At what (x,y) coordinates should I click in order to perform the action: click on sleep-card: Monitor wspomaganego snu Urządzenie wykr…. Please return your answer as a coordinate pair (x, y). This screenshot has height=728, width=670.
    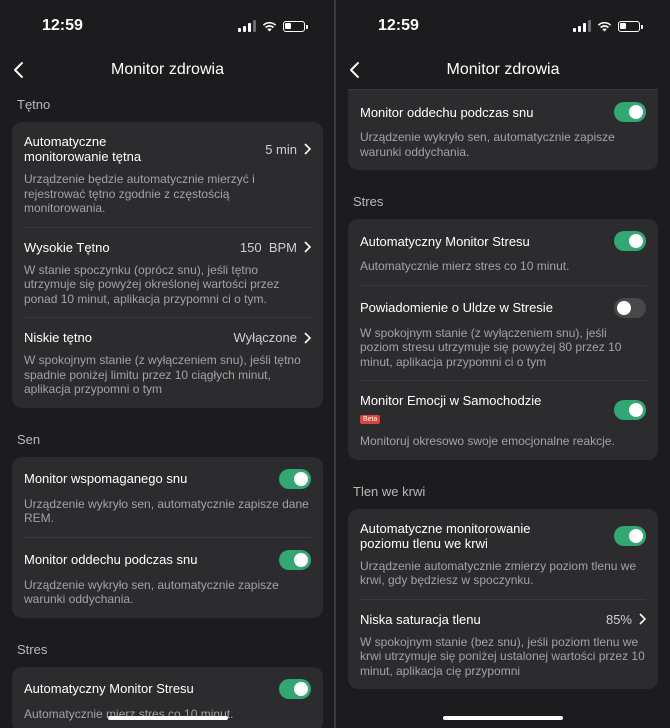
    Looking at the image, I should click on (167, 537).